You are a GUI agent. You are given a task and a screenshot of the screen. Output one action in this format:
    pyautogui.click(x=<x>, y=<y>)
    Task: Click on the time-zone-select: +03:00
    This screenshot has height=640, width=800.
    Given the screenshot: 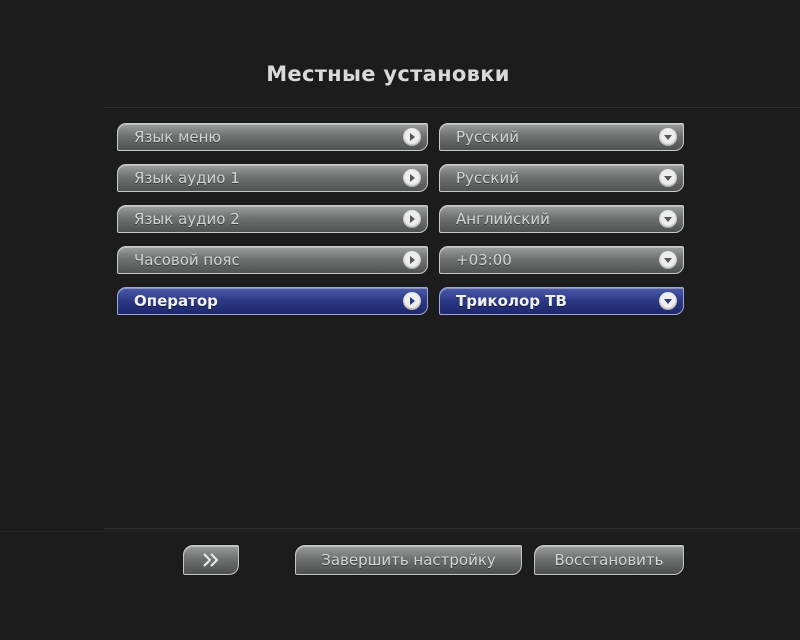 What is the action you would take?
    pyautogui.click(x=561, y=260)
    